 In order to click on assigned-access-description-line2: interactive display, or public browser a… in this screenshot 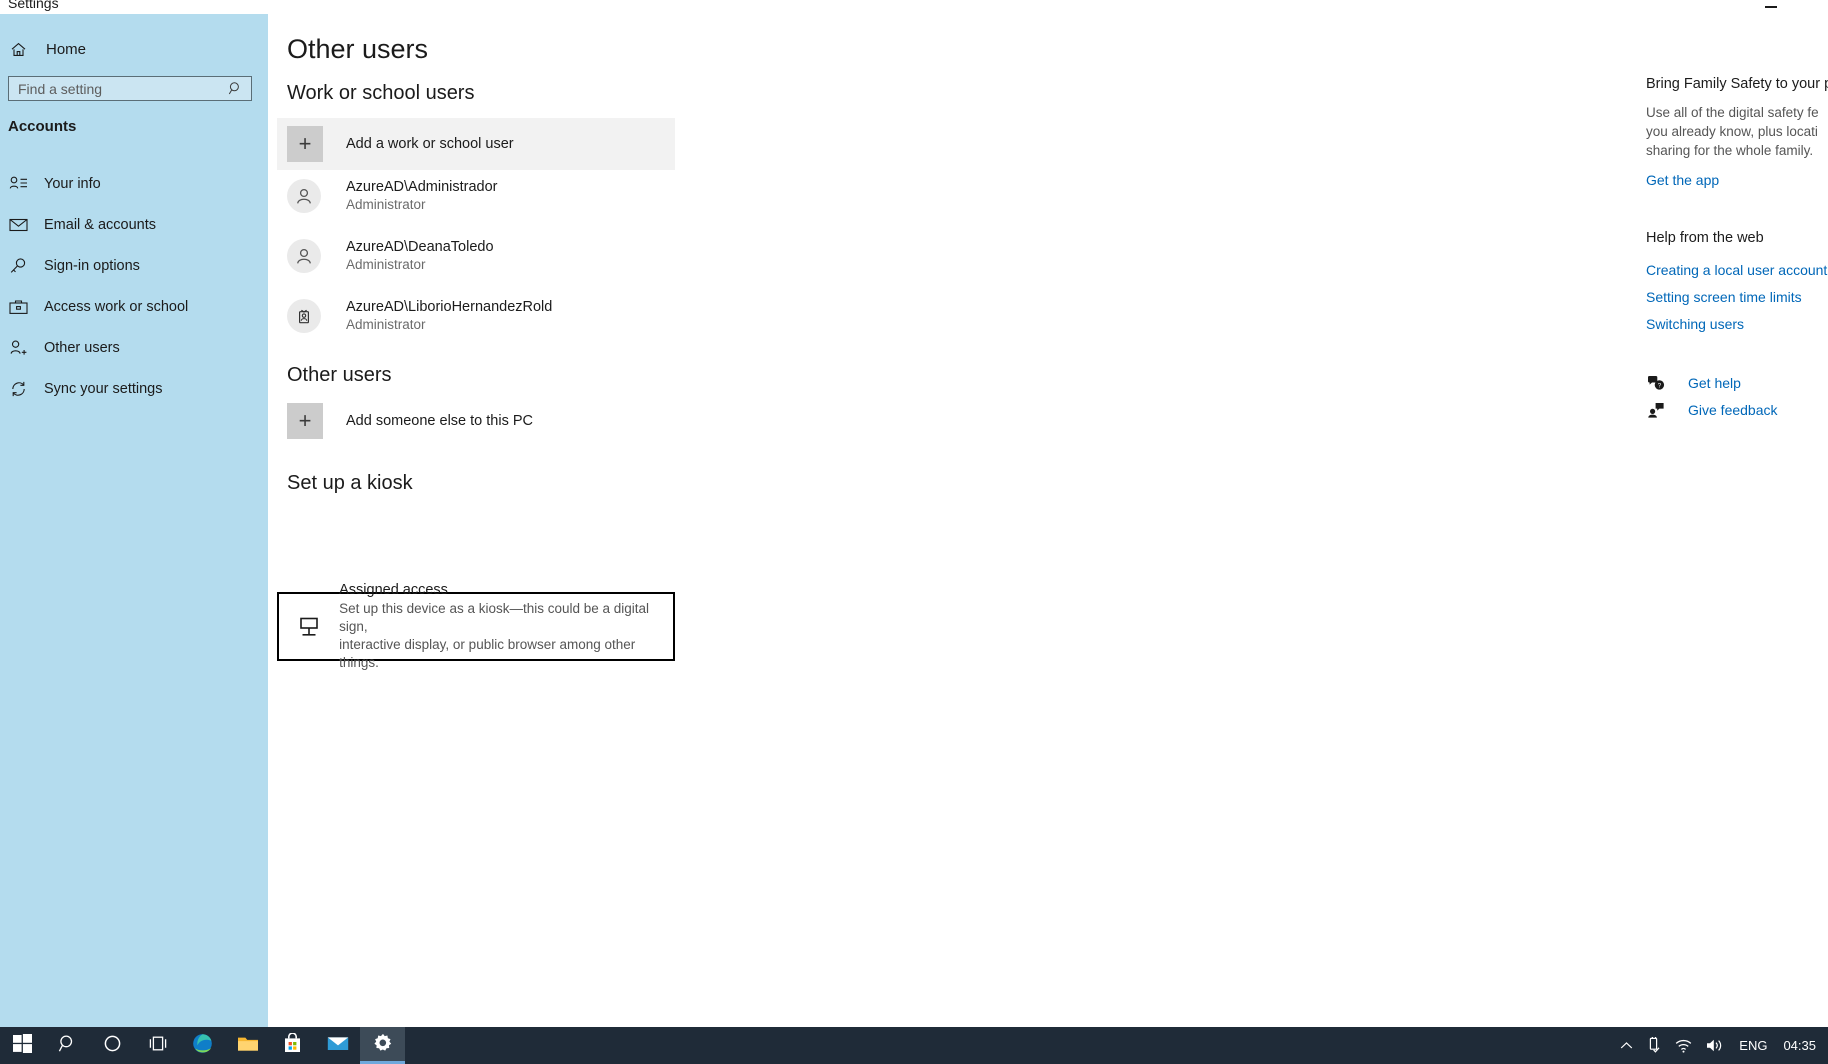, I will do `click(487, 653)`.